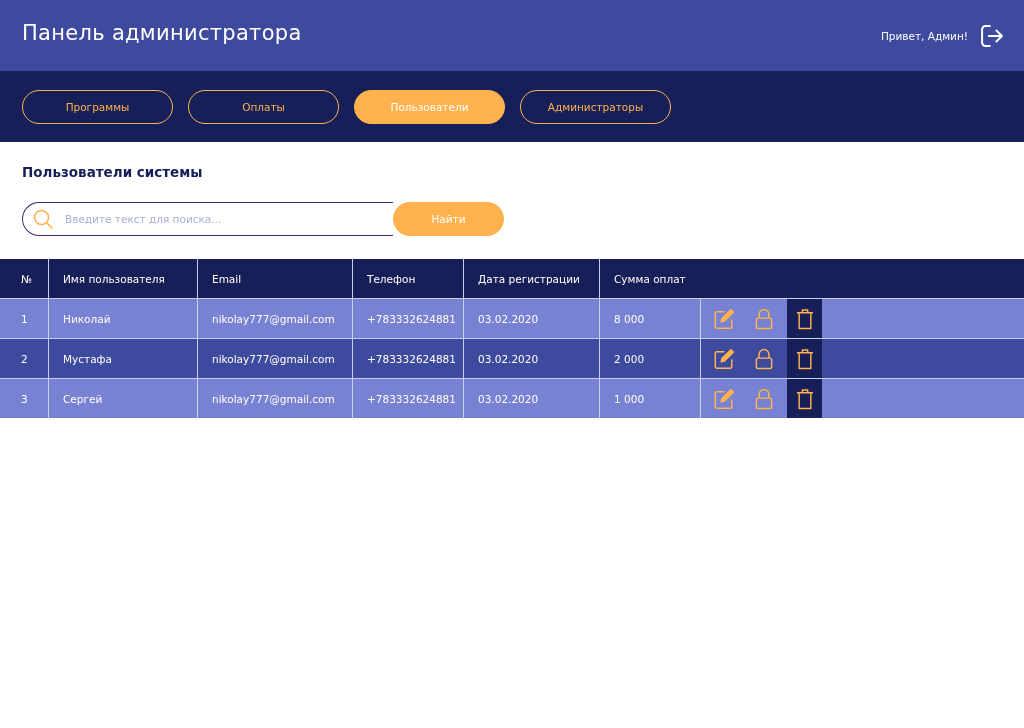 The height and width of the screenshot is (728, 1024). Describe the element at coordinates (992, 35) in the screenshot. I see `logout-icon` at that location.